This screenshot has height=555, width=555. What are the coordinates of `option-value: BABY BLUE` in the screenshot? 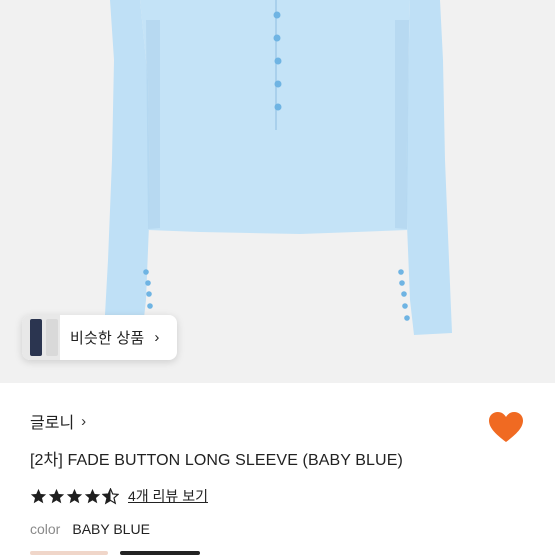 It's located at (111, 529).